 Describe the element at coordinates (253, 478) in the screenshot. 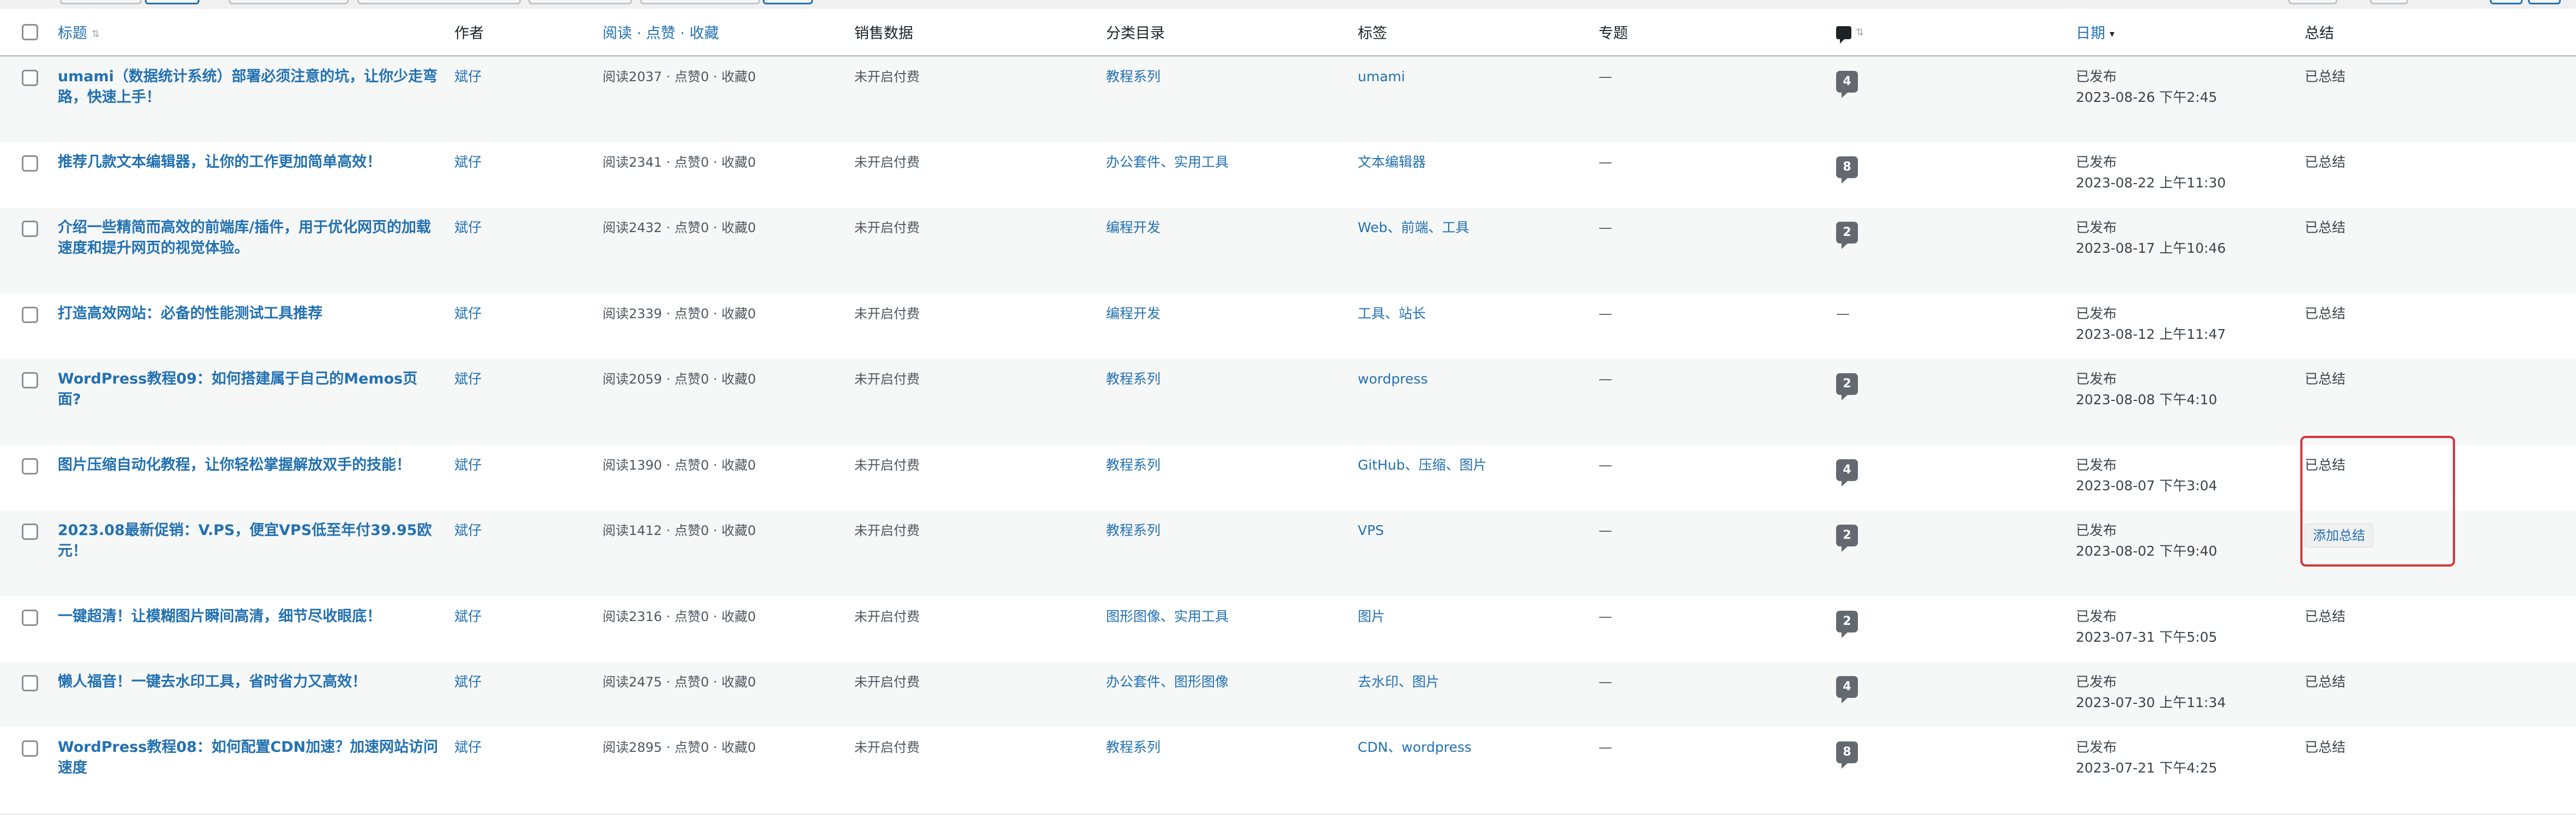

I see `title-cell: 图片压缩自动化教程，让你轻松掌握解放双手的技能！` at that location.